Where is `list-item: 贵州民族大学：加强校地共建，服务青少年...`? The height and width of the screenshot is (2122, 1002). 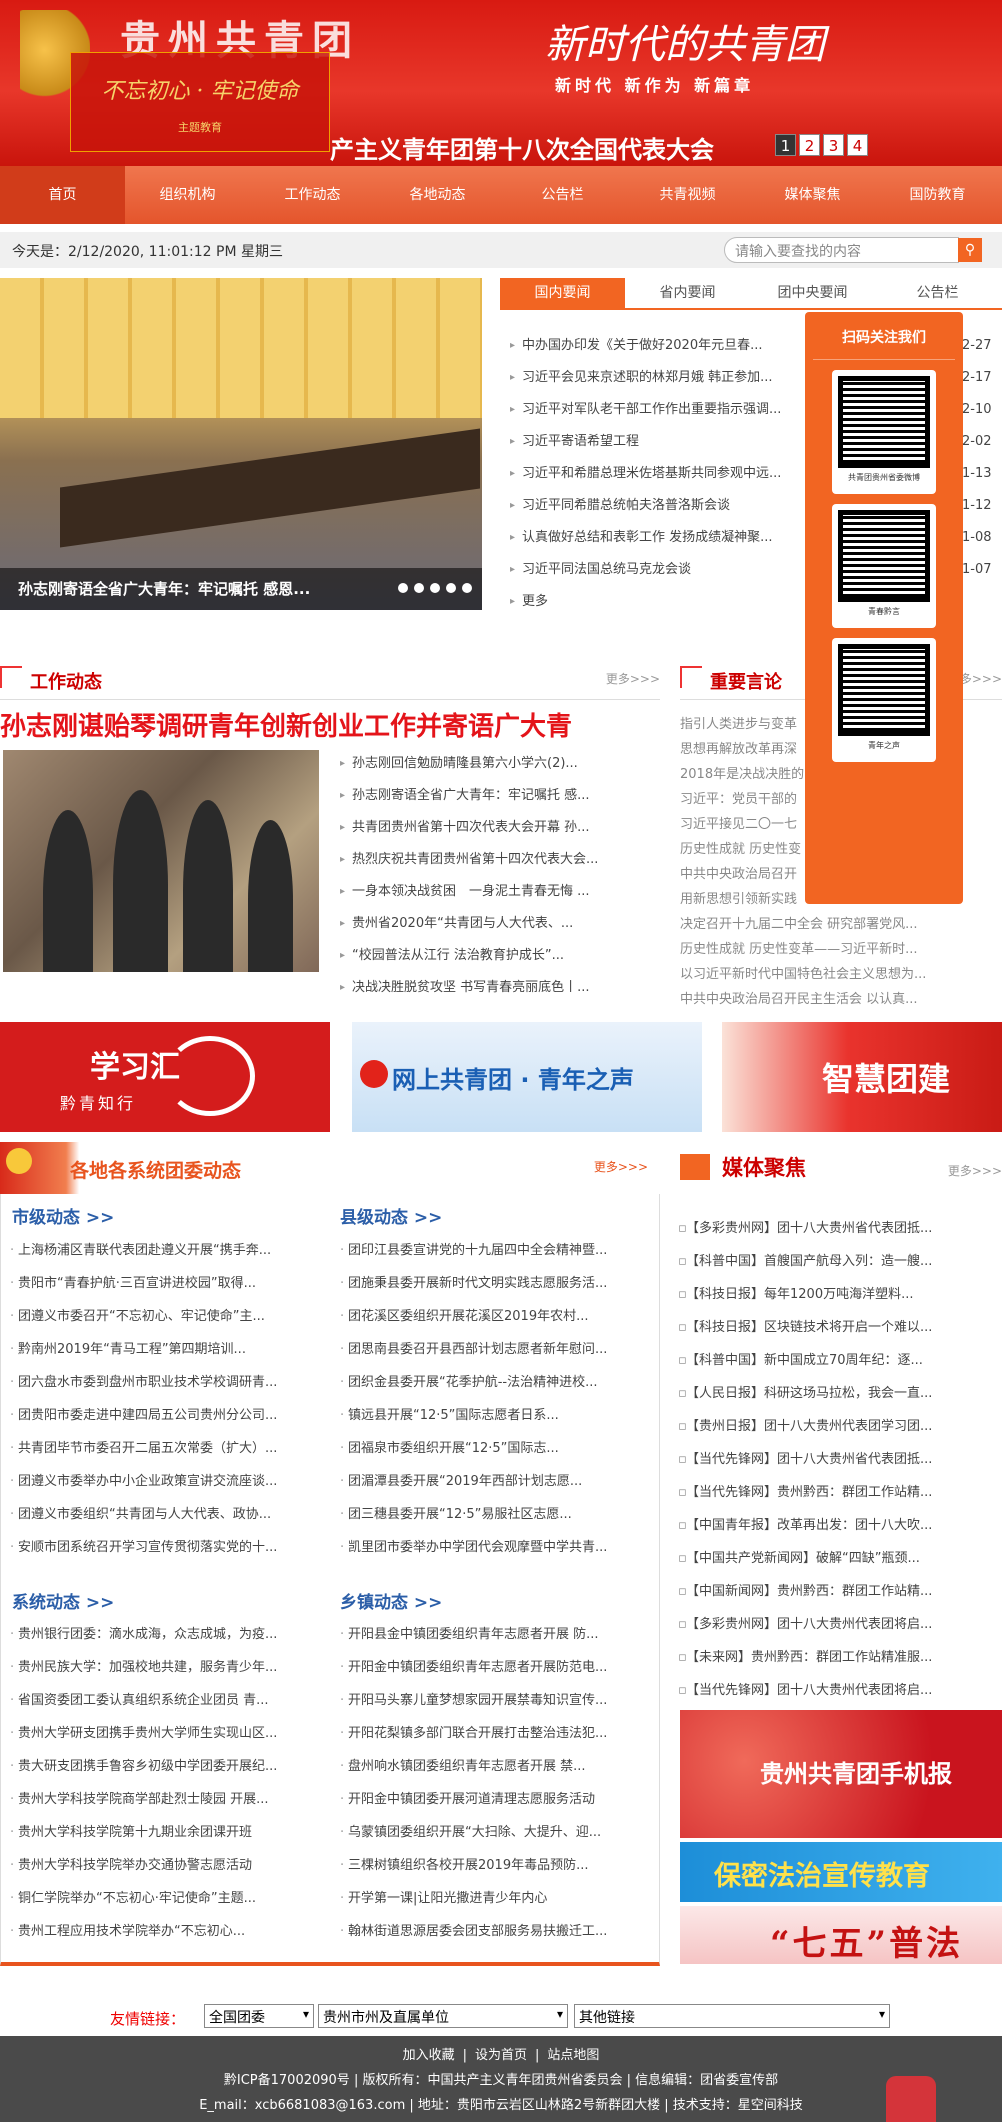 list-item: 贵州民族大学：加强校地共建，服务青少年... is located at coordinates (158, 1667).